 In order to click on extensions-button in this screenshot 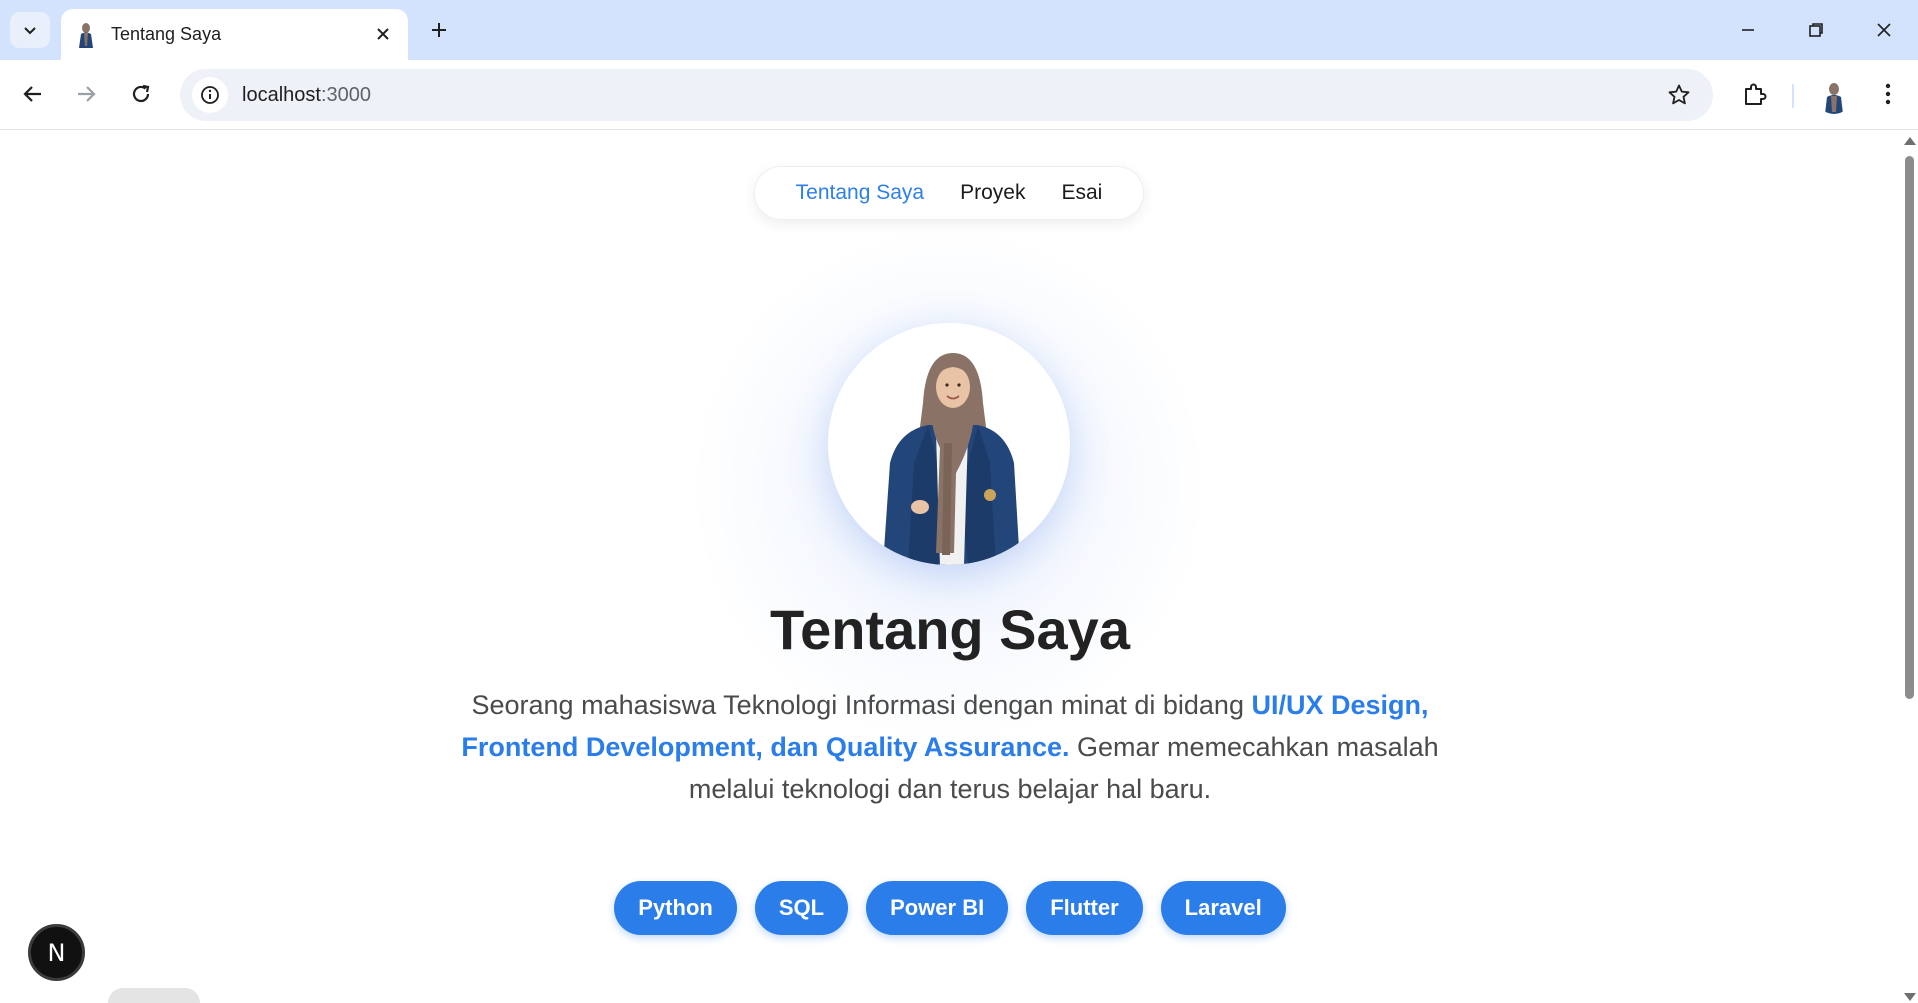, I will do `click(1755, 94)`.